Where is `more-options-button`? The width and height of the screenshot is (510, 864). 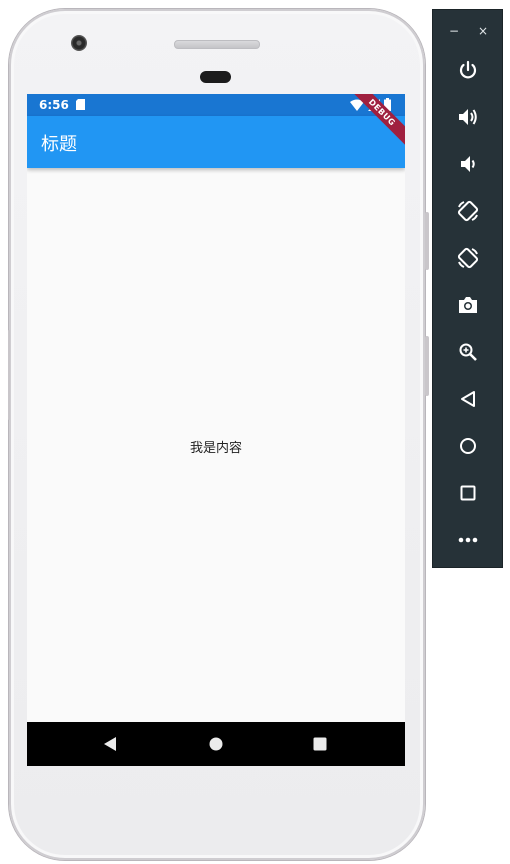
more-options-button is located at coordinates (468, 540).